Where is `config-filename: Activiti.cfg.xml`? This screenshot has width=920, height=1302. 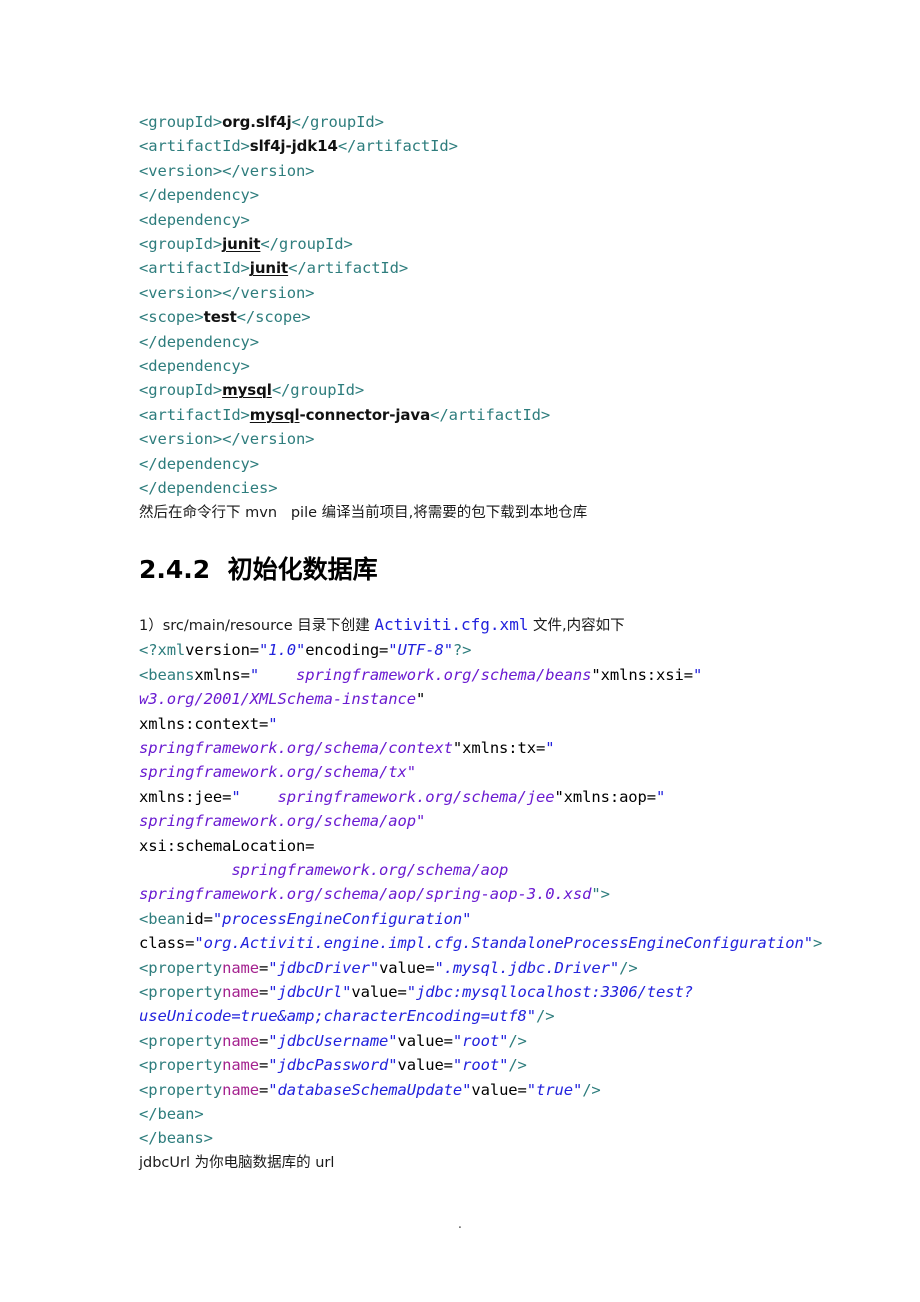
config-filename: Activiti.cfg.xml is located at coordinates (451, 624).